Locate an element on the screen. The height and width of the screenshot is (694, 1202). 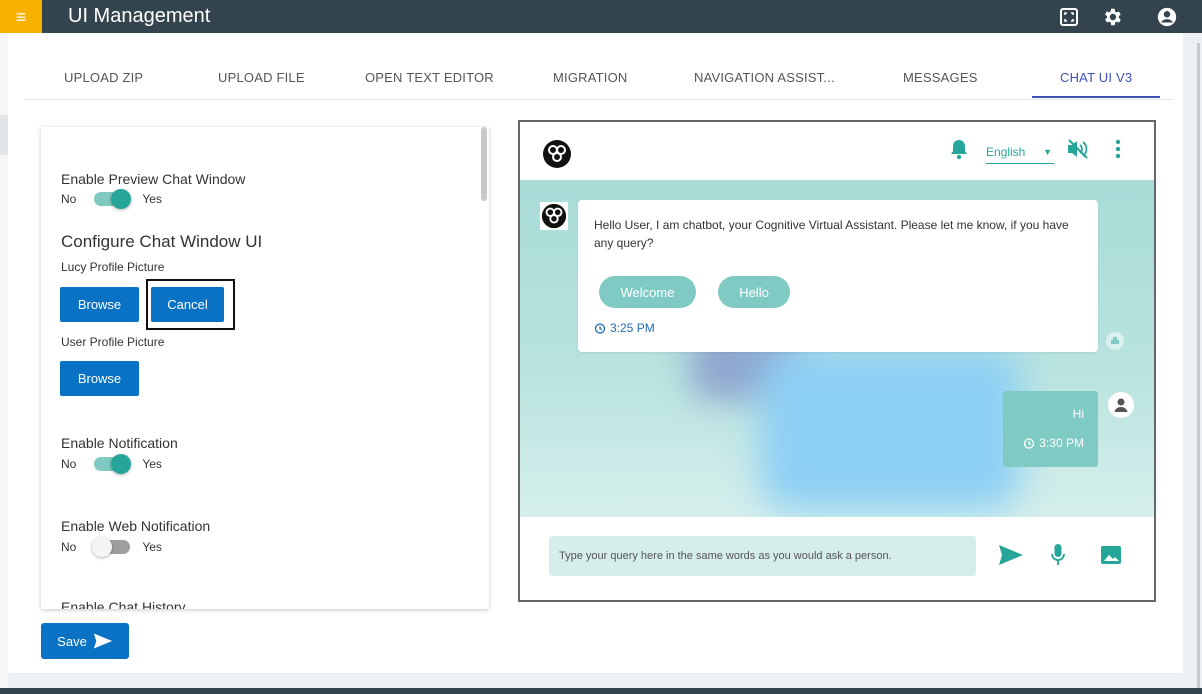
microphone-icon is located at coordinates (1058, 557).